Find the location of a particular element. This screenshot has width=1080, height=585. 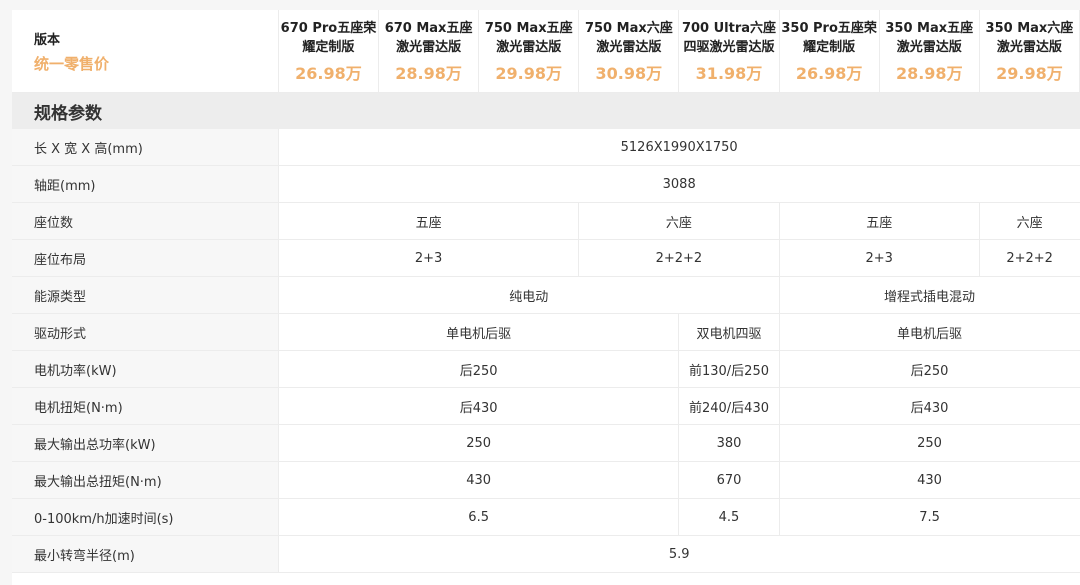

spec-label: 能源类型 is located at coordinates (145, 295).